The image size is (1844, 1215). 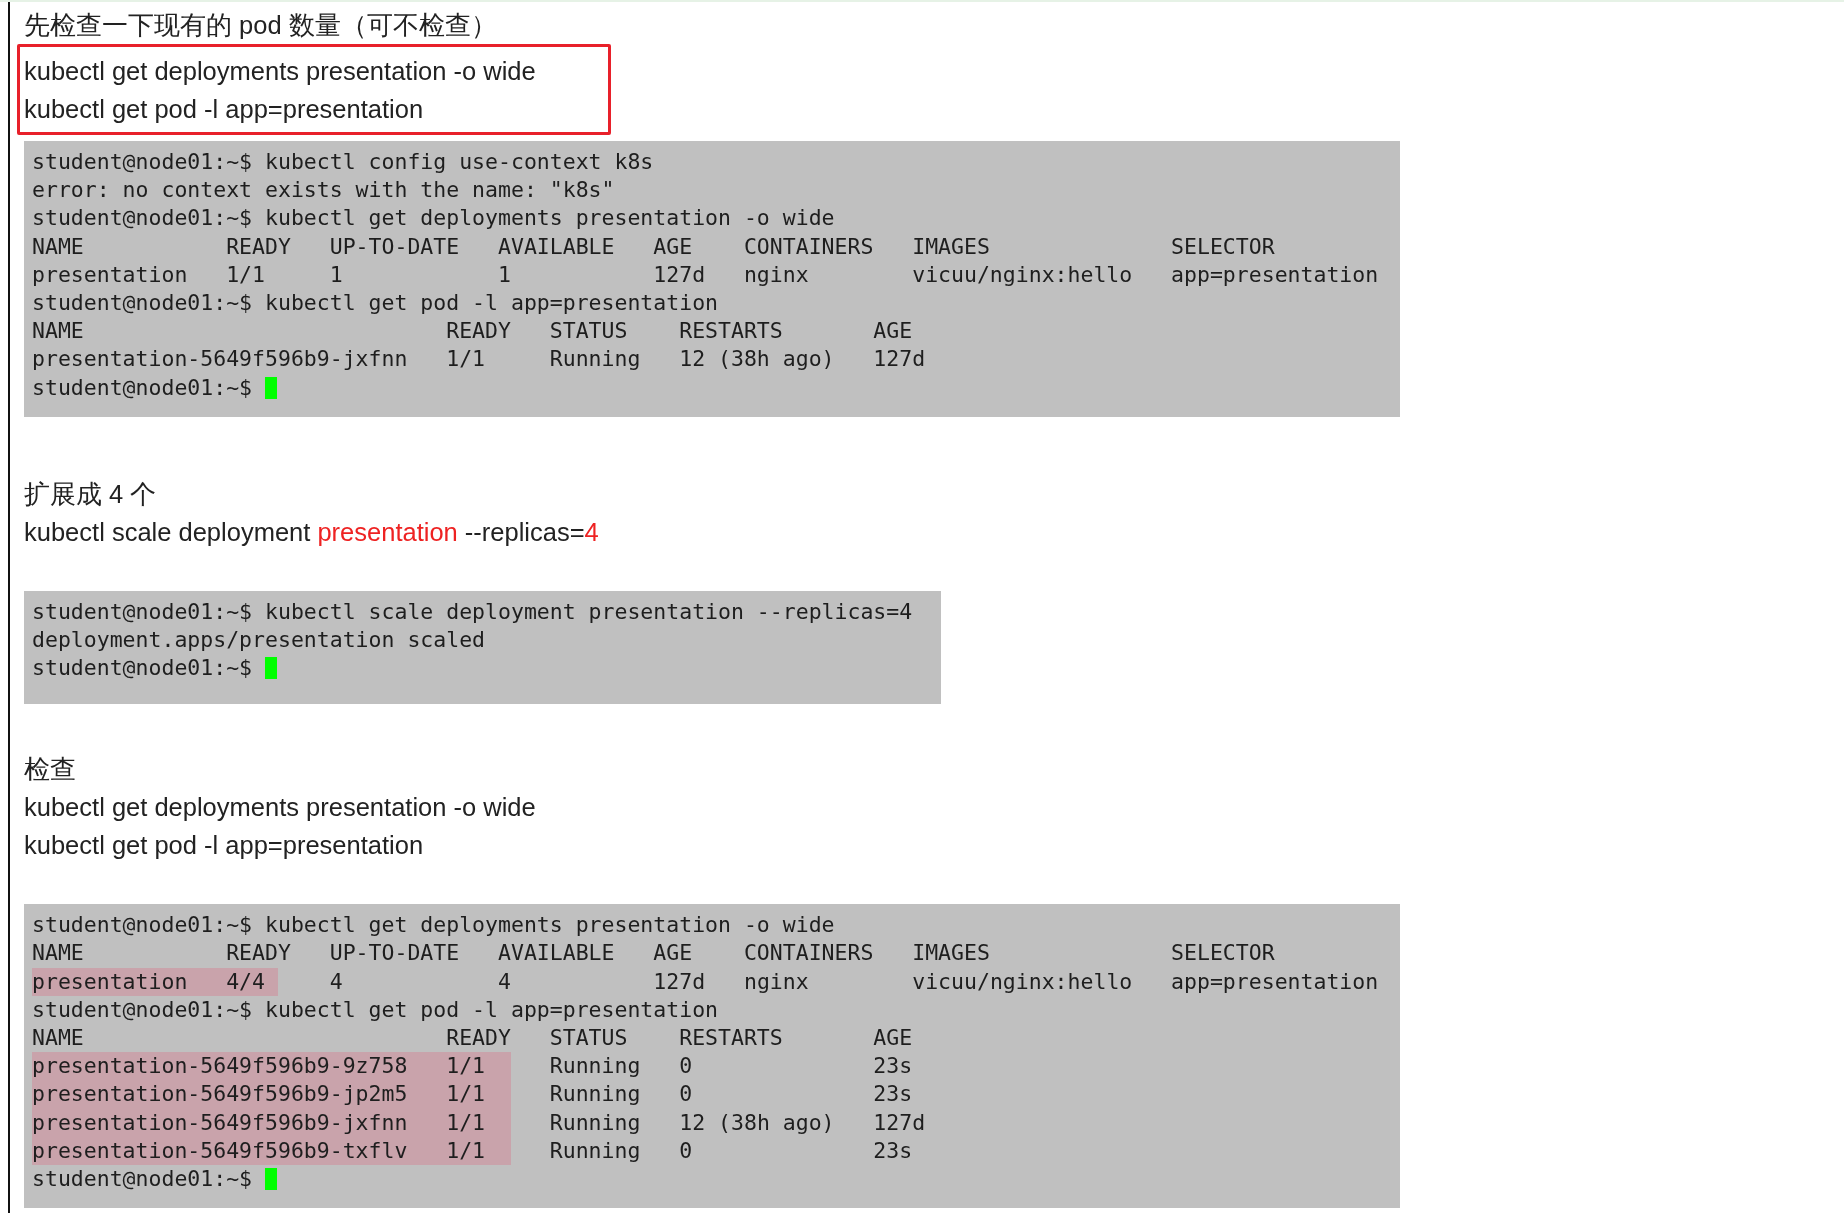 What do you see at coordinates (271, 1094) in the screenshot?
I see `highlighted-text: presentation-5649f596b9-jp2m5 1/1` at bounding box center [271, 1094].